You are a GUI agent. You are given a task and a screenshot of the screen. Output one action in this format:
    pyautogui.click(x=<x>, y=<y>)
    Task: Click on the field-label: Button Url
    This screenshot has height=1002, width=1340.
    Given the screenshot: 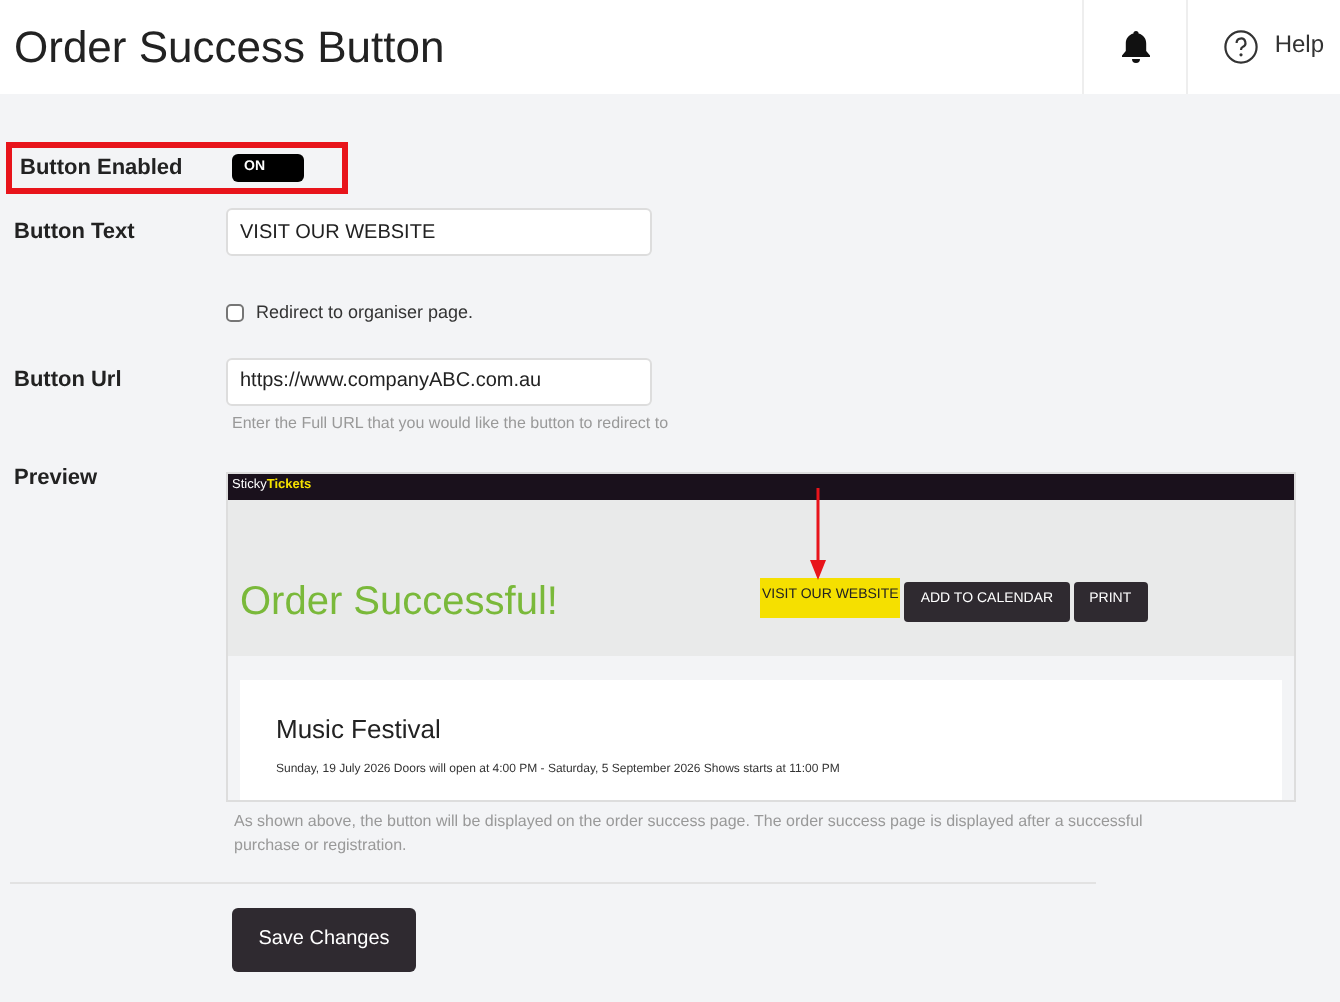 What is the action you would take?
    pyautogui.click(x=69, y=381)
    